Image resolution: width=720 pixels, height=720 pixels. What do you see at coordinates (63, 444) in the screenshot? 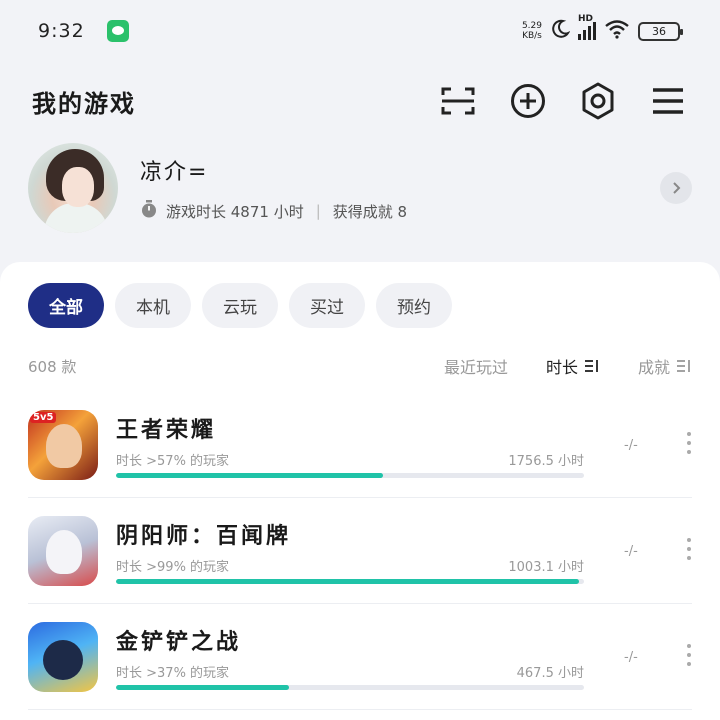
I see `game-icon: 5v5` at bounding box center [63, 444].